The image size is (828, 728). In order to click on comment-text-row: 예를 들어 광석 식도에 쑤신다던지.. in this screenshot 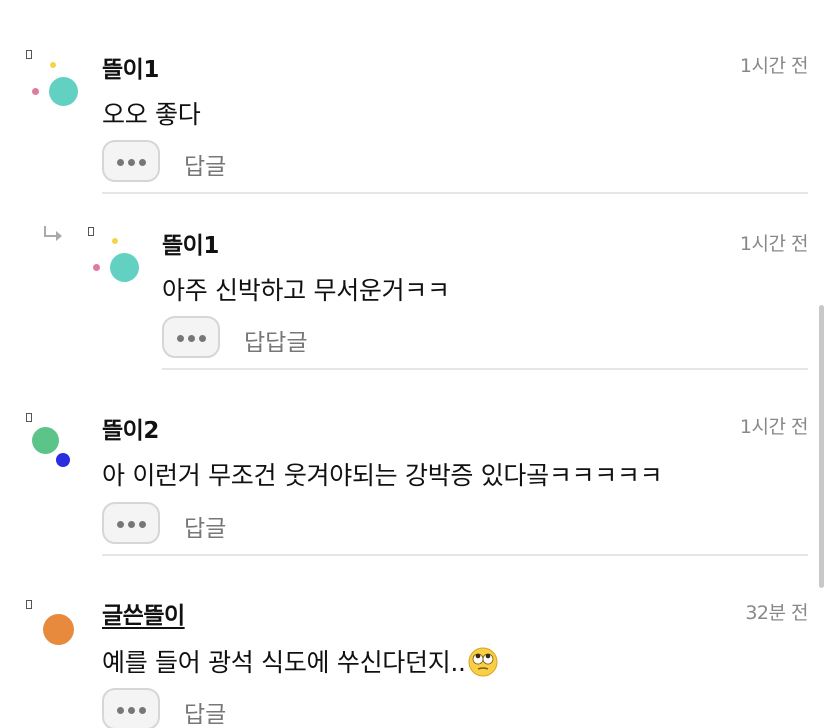, I will do `click(300, 661)`.